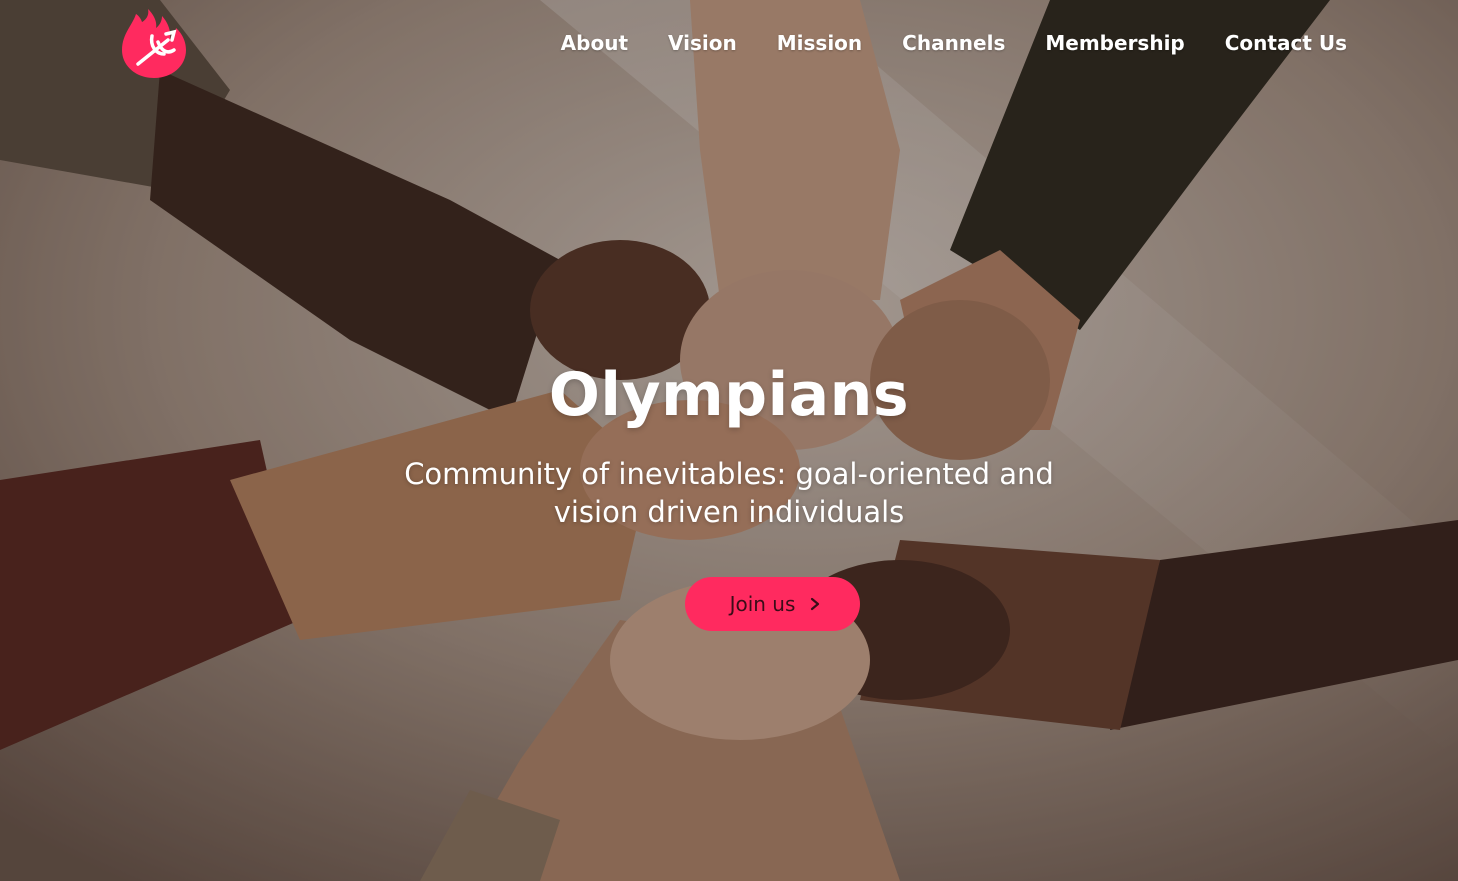 This screenshot has height=881, width=1458. I want to click on chevron-right-icon, so click(815, 604).